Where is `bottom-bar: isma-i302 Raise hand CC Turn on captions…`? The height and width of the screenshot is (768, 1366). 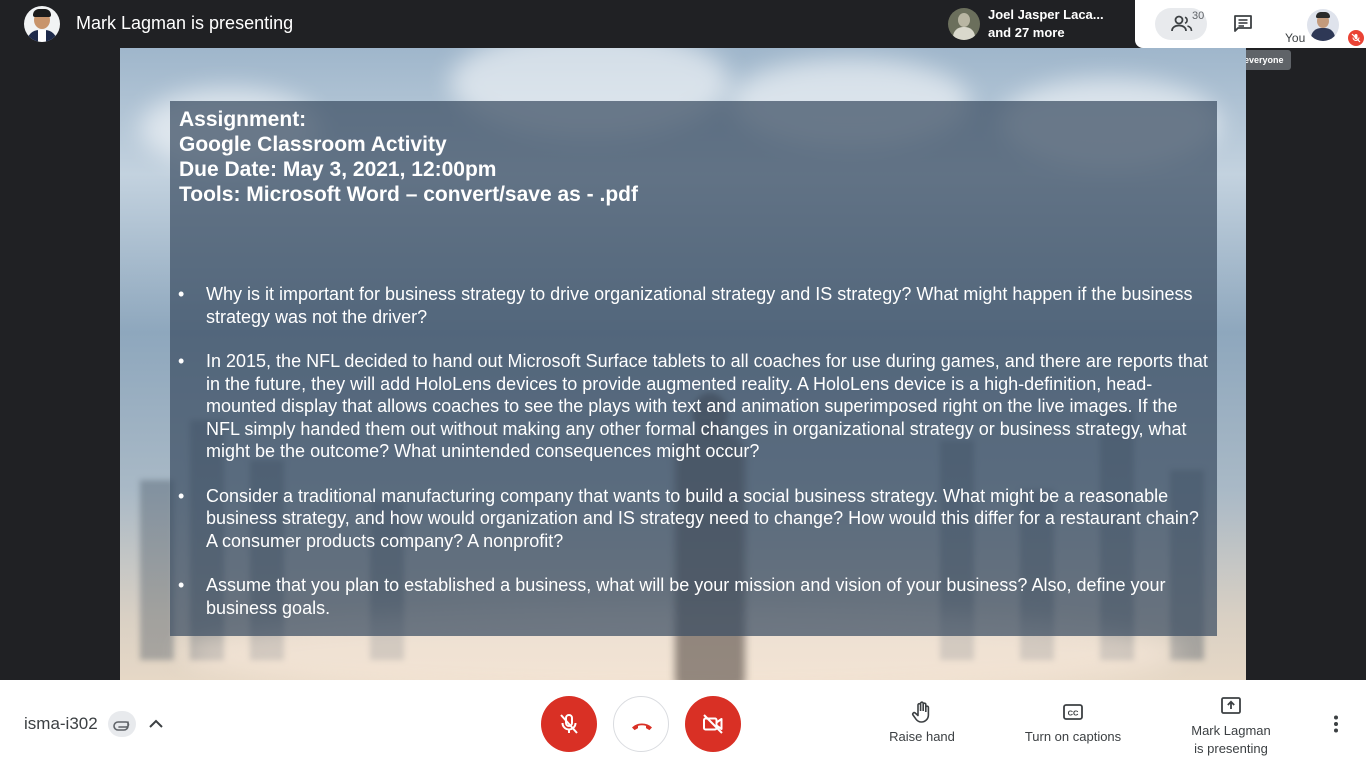 bottom-bar: isma-i302 Raise hand CC Turn on captions… is located at coordinates (683, 724).